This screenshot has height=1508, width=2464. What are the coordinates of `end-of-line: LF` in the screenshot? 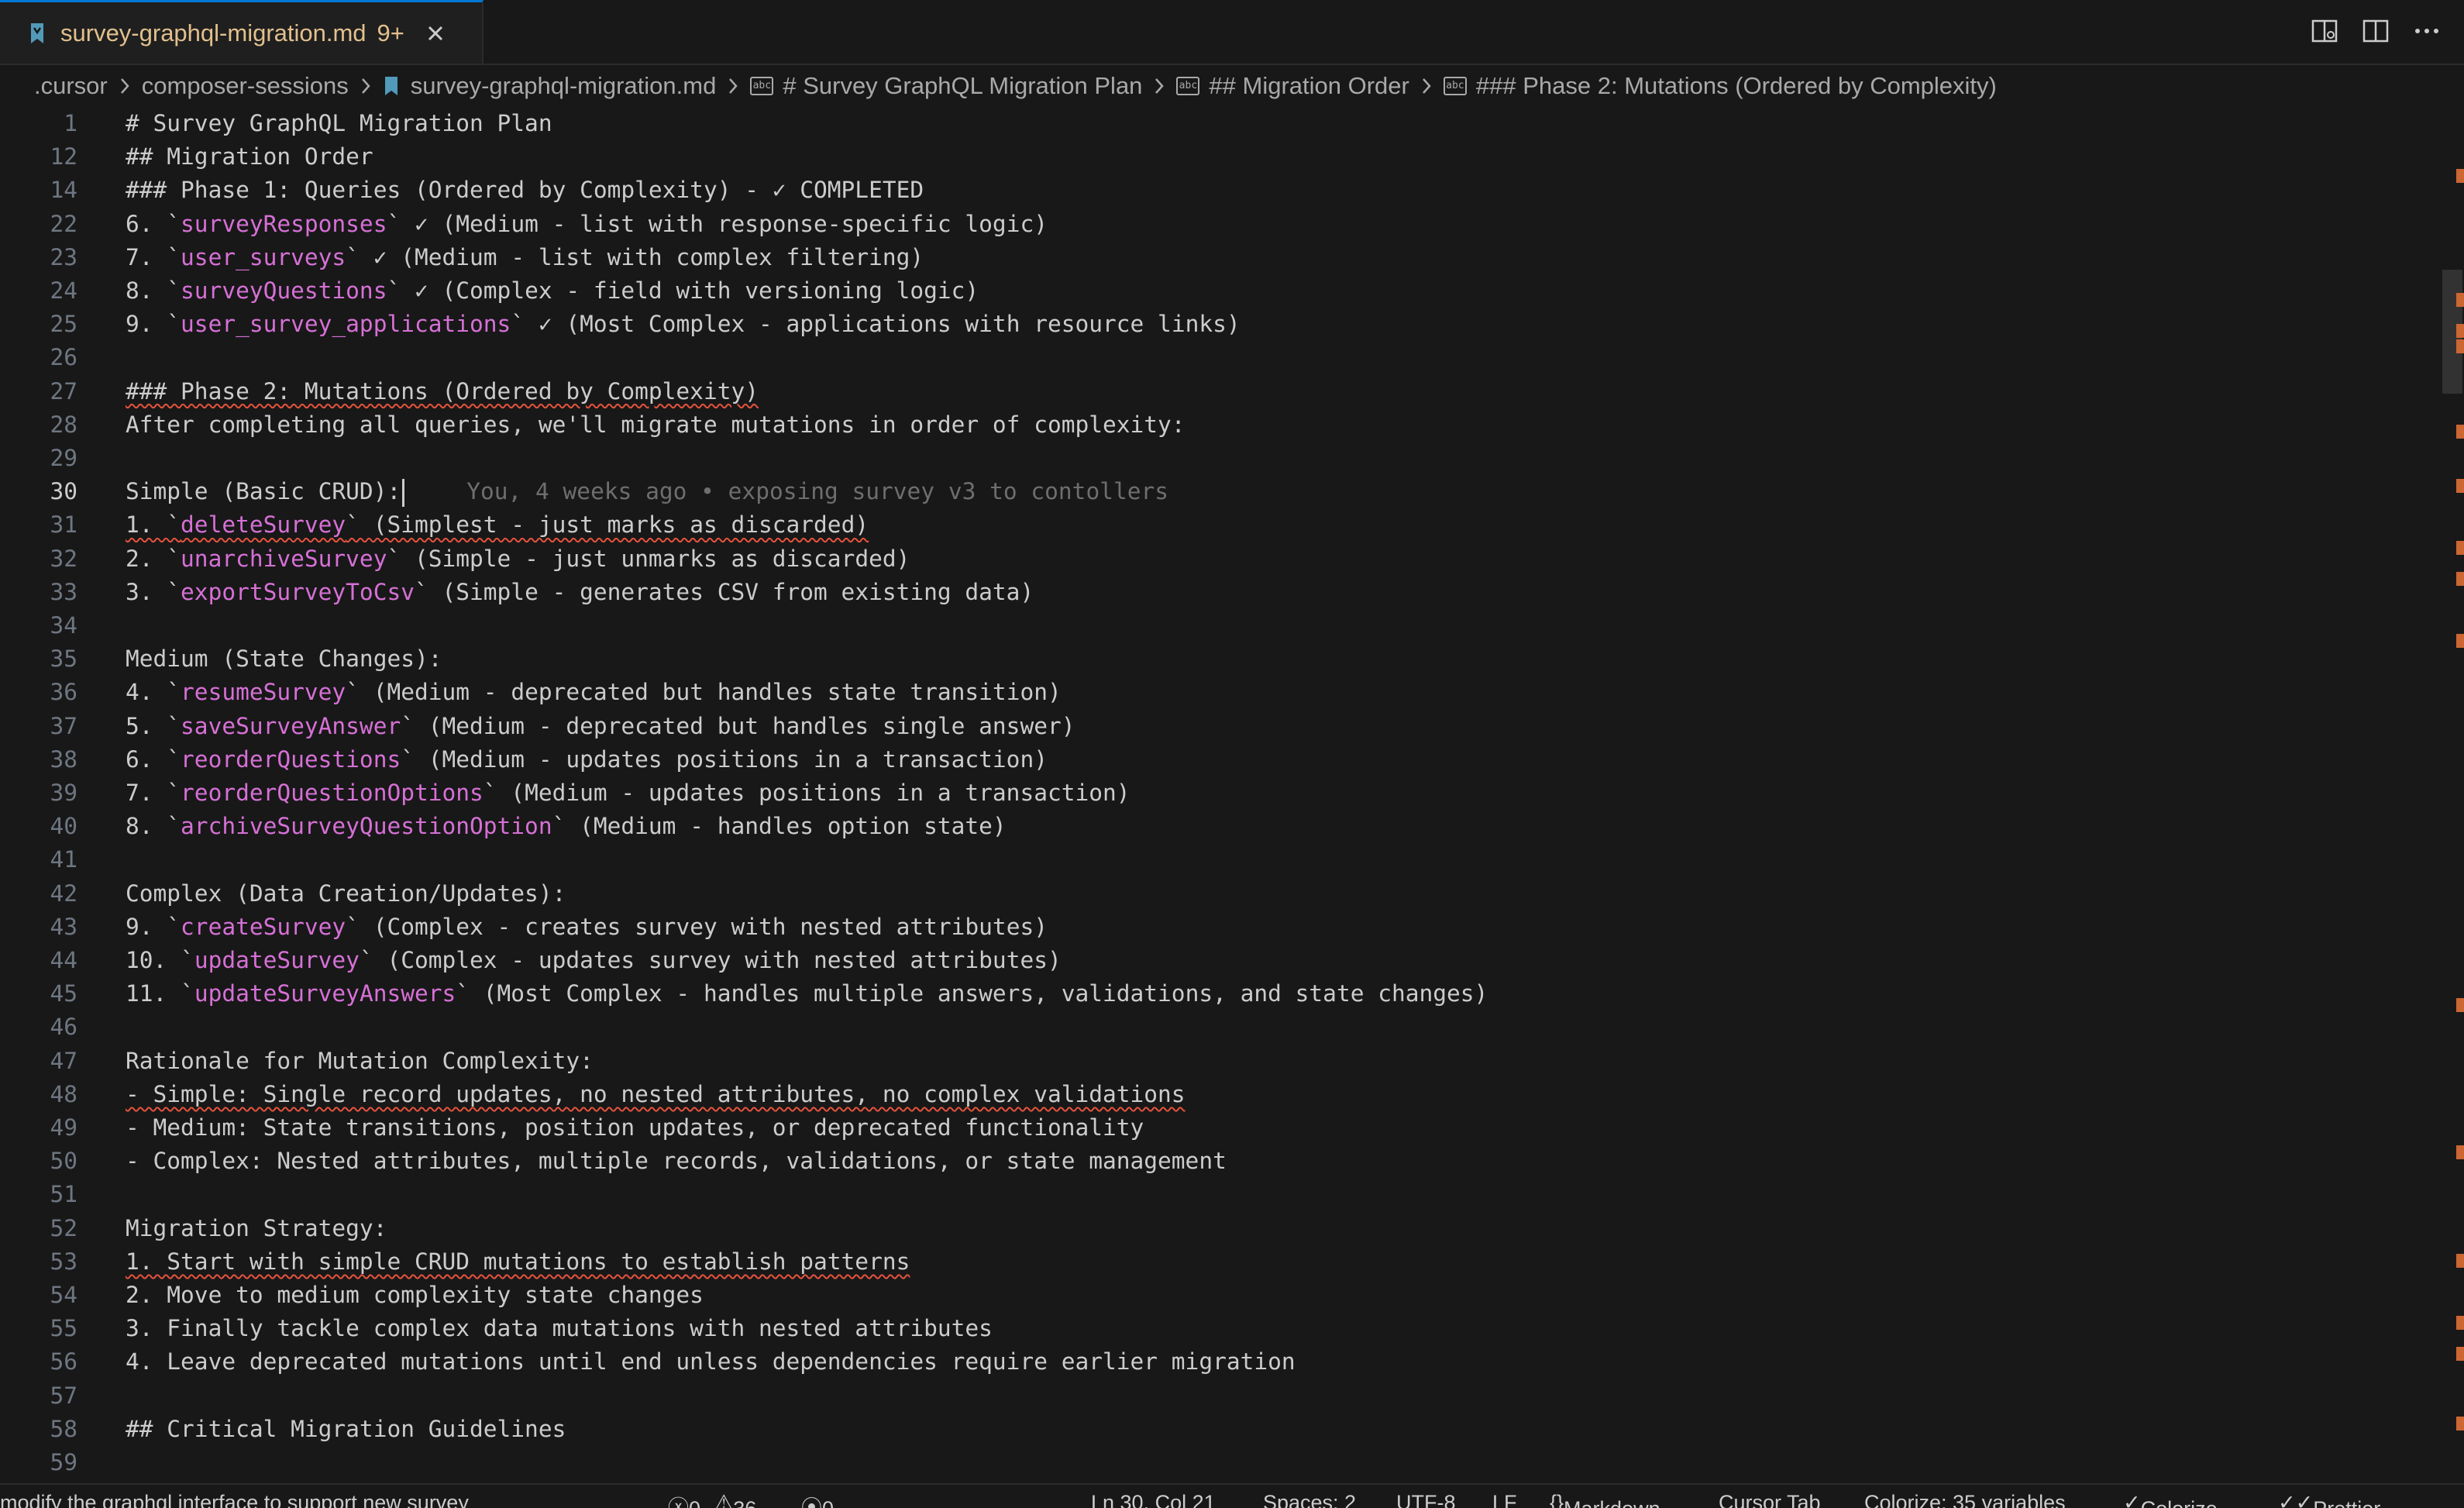 It's located at (1504, 1500).